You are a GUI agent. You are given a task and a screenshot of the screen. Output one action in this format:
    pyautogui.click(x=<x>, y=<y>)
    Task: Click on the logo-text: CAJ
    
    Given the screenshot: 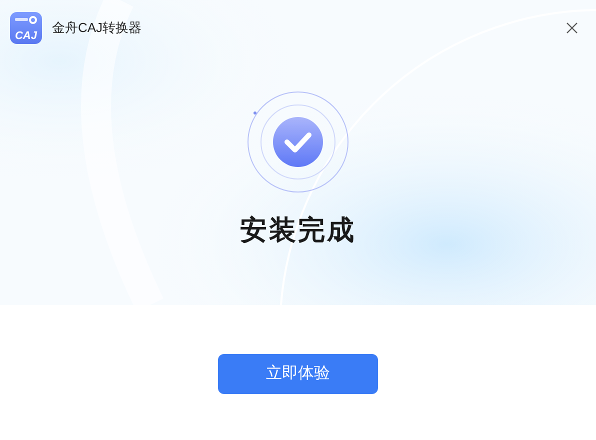 What is the action you would take?
    pyautogui.click(x=25, y=36)
    